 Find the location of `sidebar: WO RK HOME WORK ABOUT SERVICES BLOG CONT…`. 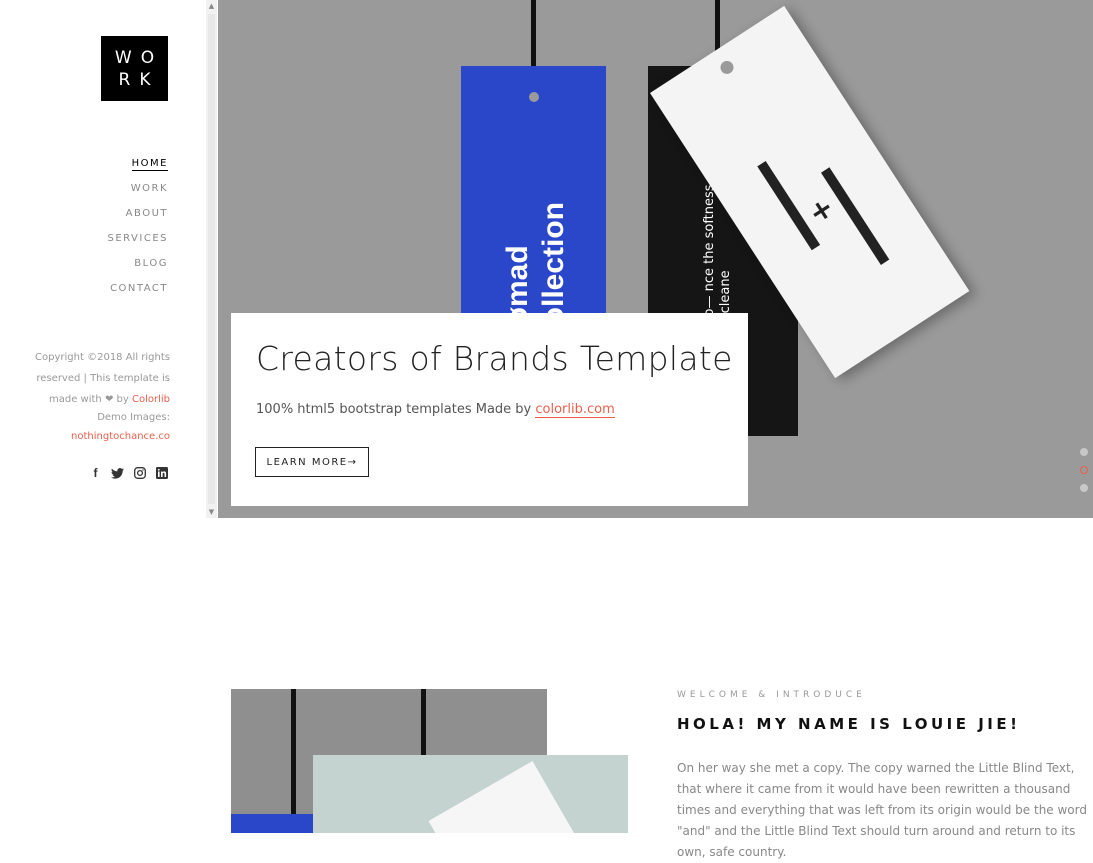

sidebar: WO RK HOME WORK ABOUT SERVICES BLOG CONT… is located at coordinates (102, 259).